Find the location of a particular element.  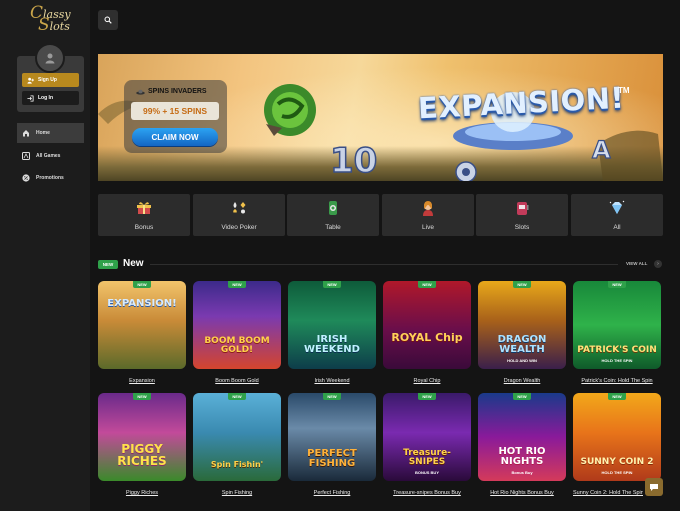

search-button is located at coordinates (108, 20).